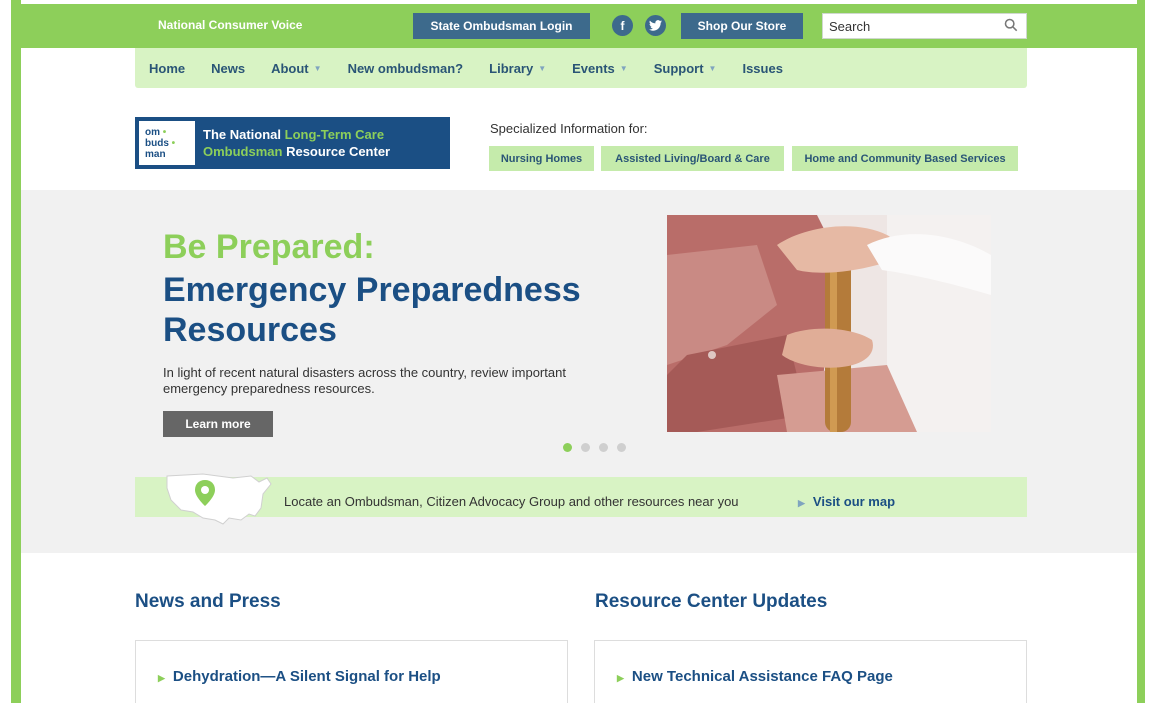  What do you see at coordinates (16, 351) in the screenshot?
I see `frame-left-border` at bounding box center [16, 351].